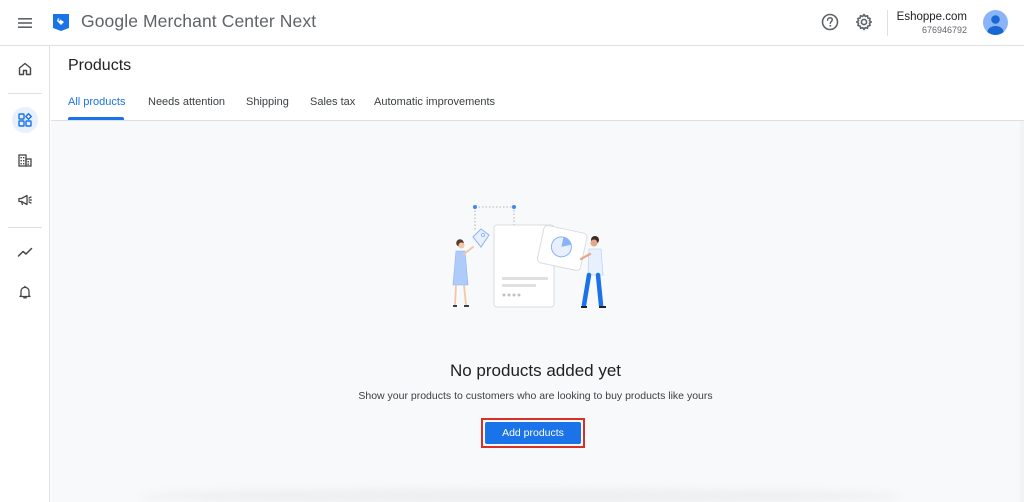 The image size is (1024, 502). What do you see at coordinates (529, 256) in the screenshot?
I see `empty-products-illustration` at bounding box center [529, 256].